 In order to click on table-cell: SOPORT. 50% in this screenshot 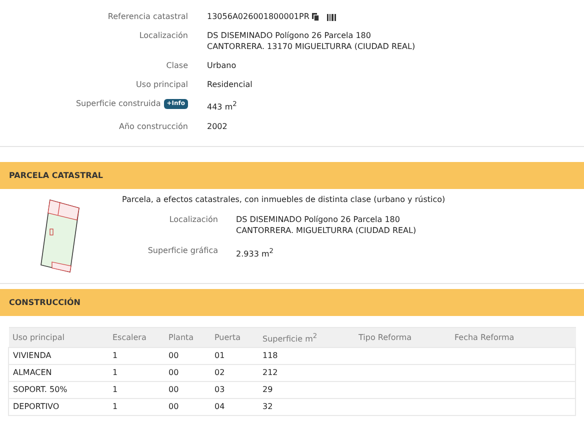, I will do `click(58, 390)`.